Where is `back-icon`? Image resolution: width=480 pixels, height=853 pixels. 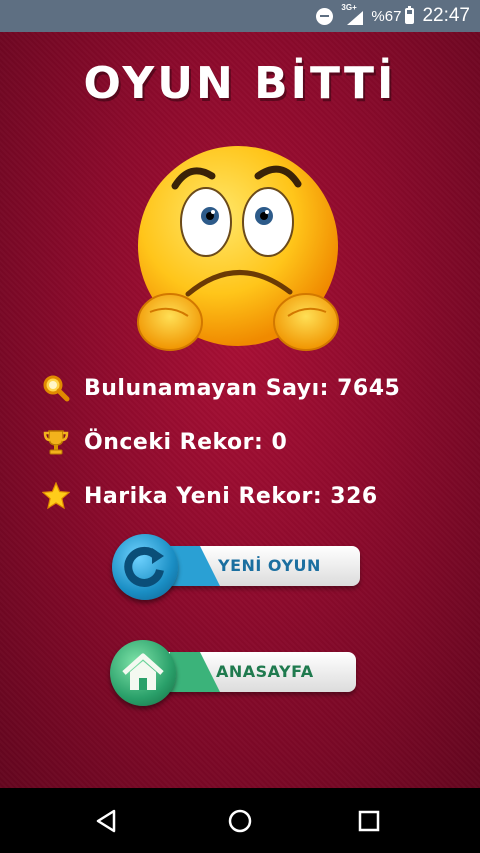
back-icon is located at coordinates (107, 821).